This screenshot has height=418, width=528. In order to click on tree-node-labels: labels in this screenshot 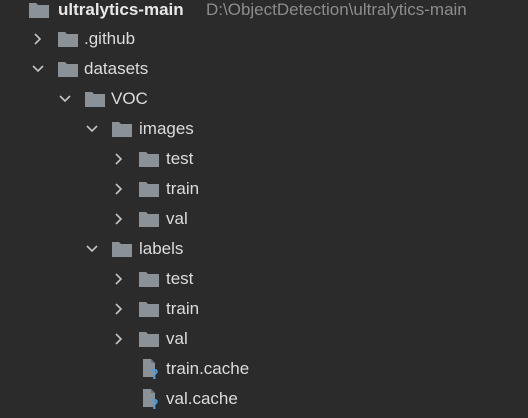, I will do `click(264, 249)`.